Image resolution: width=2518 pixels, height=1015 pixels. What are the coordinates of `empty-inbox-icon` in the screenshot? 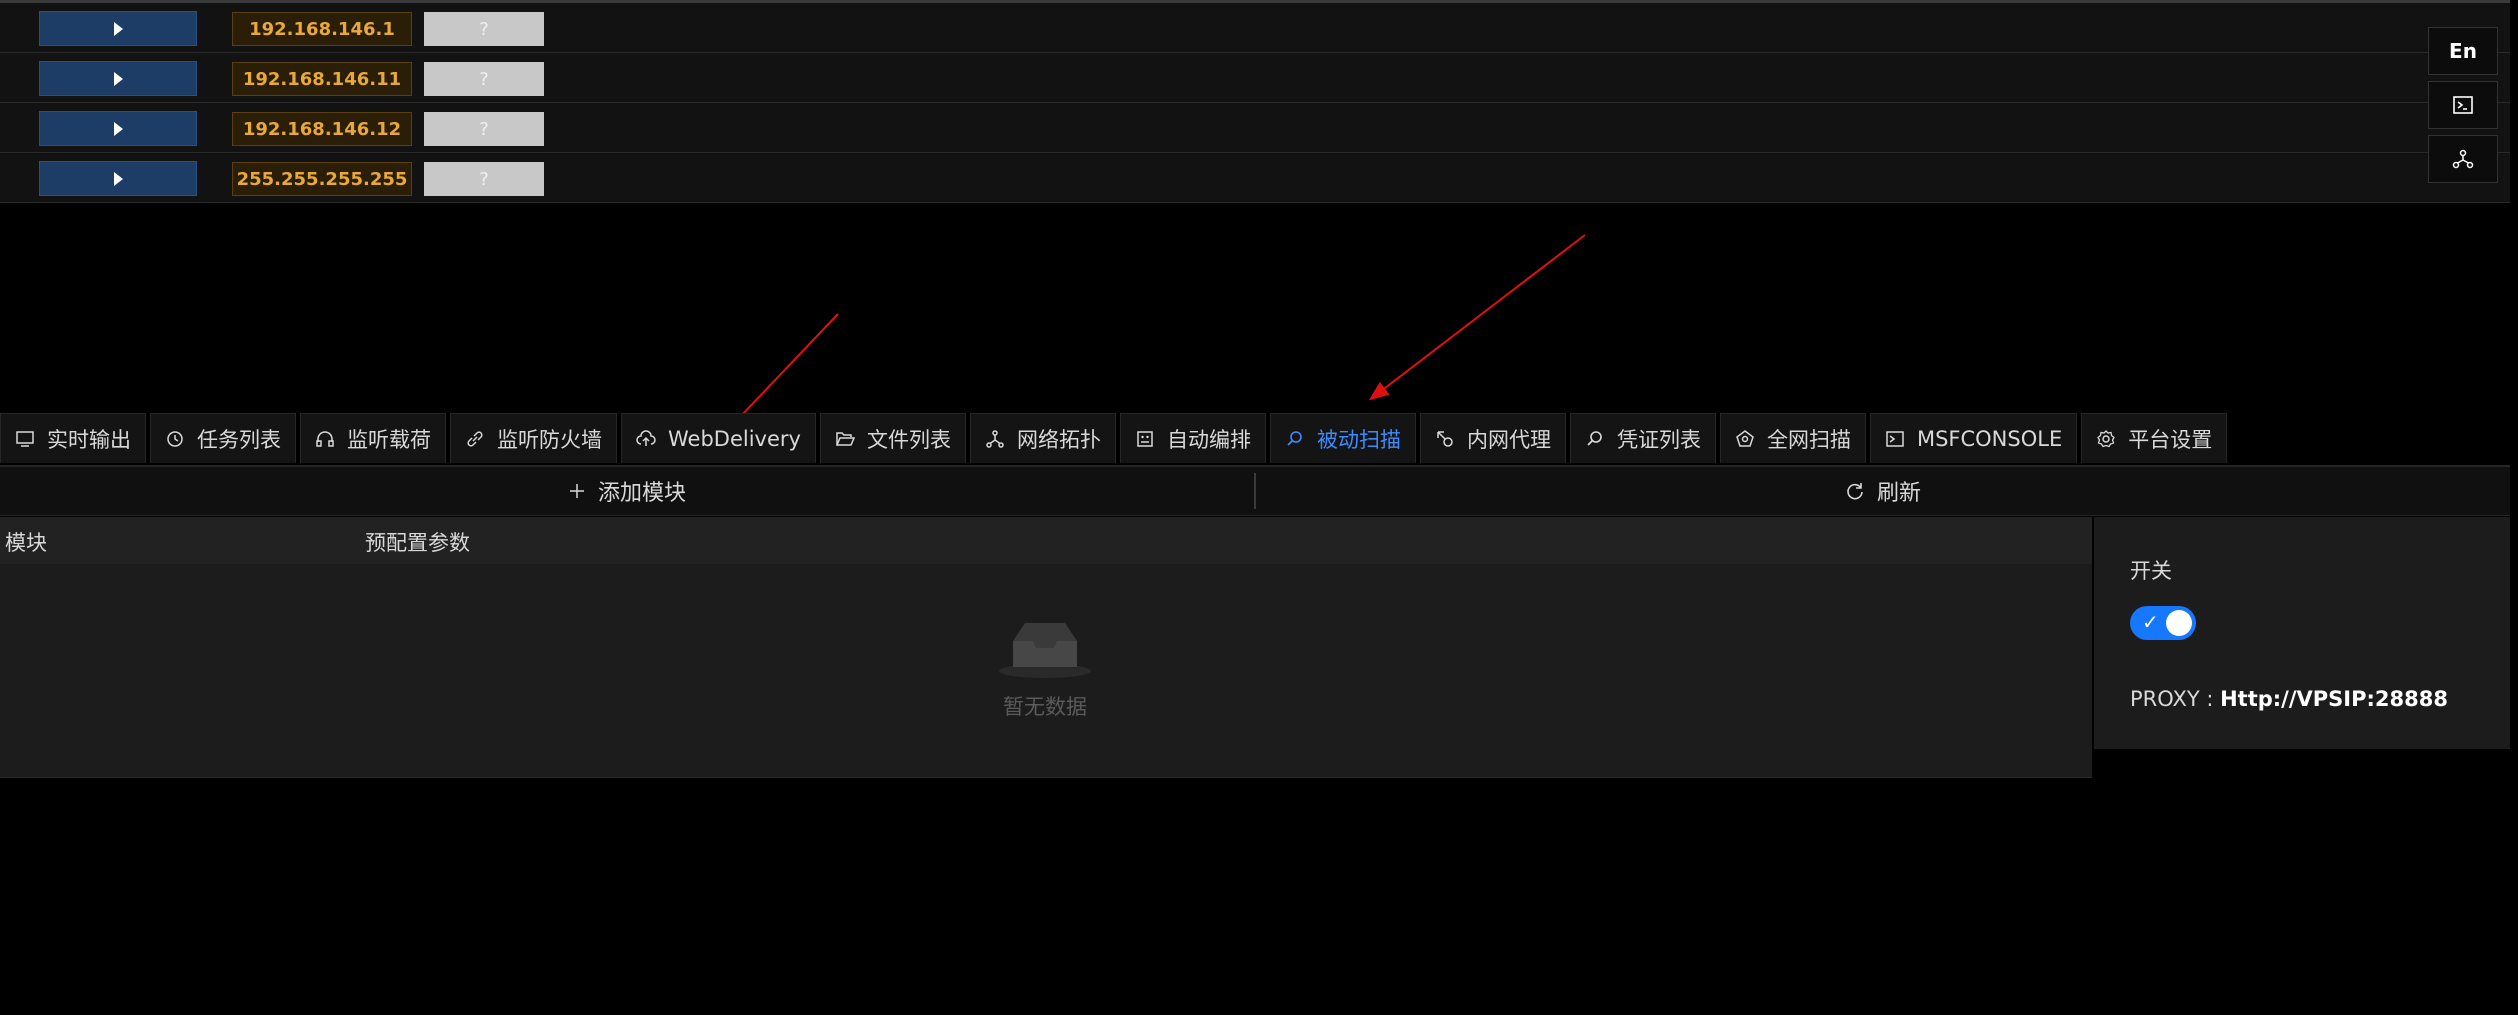 It's located at (1045, 650).